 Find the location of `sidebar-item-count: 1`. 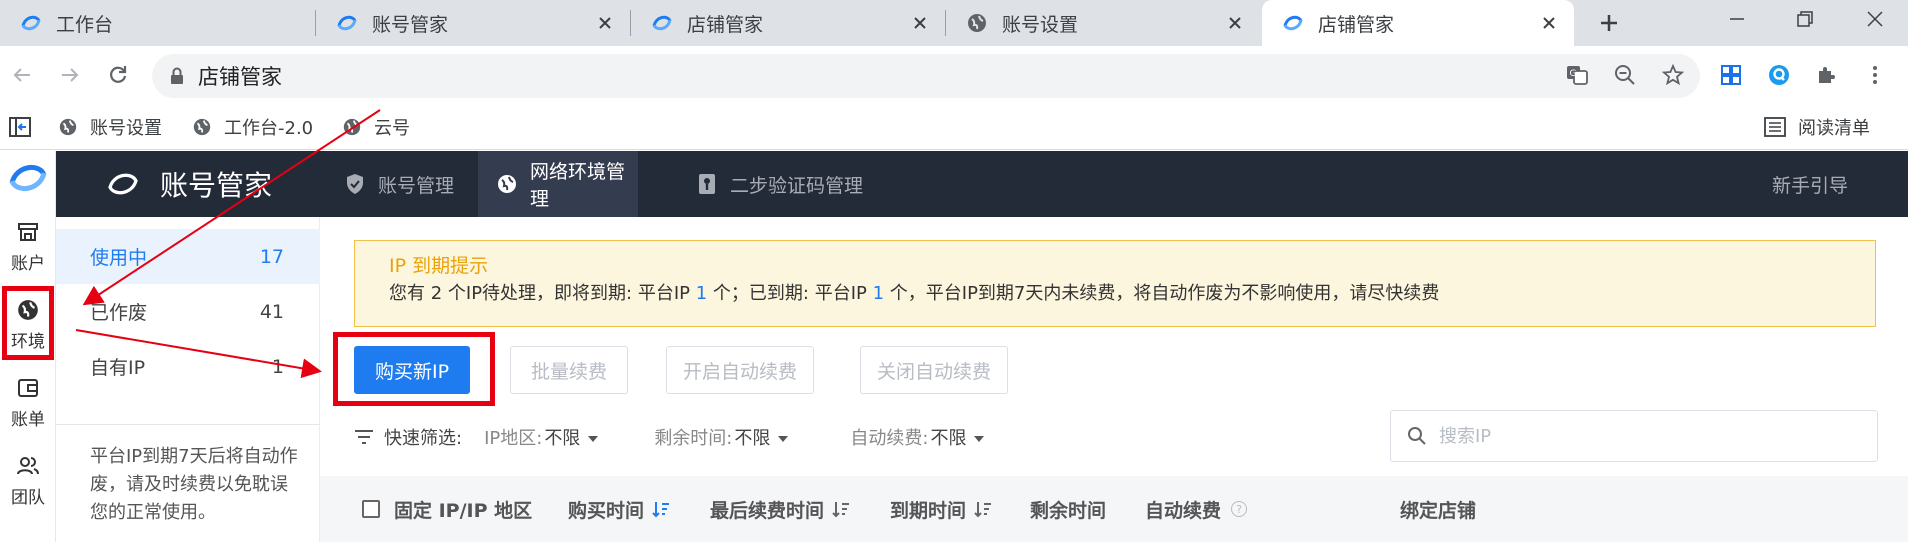

sidebar-item-count: 1 is located at coordinates (277, 366).